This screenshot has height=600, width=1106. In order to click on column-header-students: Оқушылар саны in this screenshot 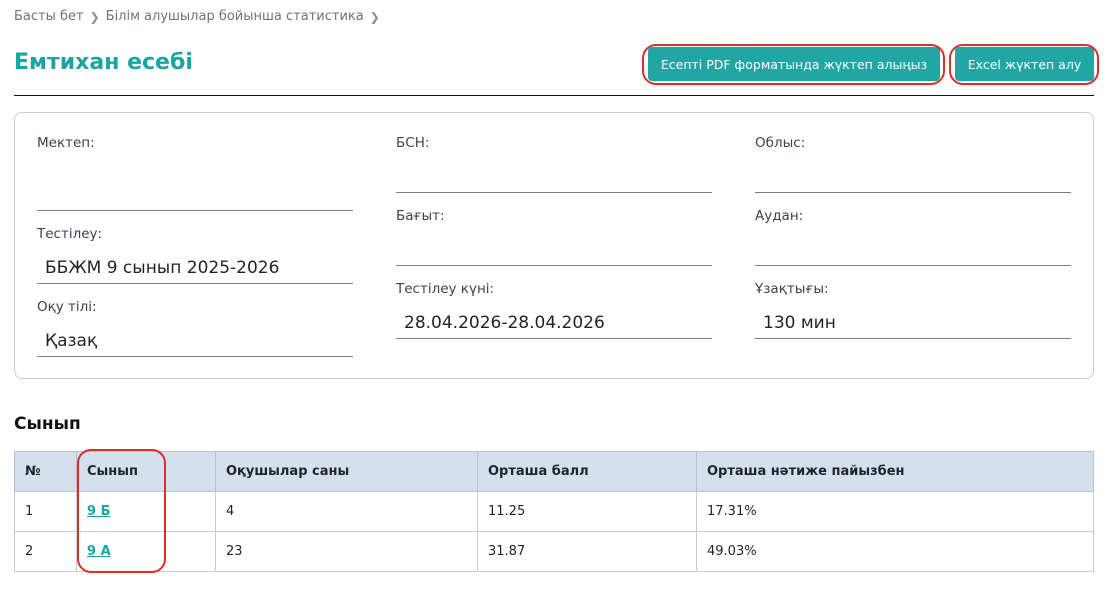, I will do `click(346, 471)`.